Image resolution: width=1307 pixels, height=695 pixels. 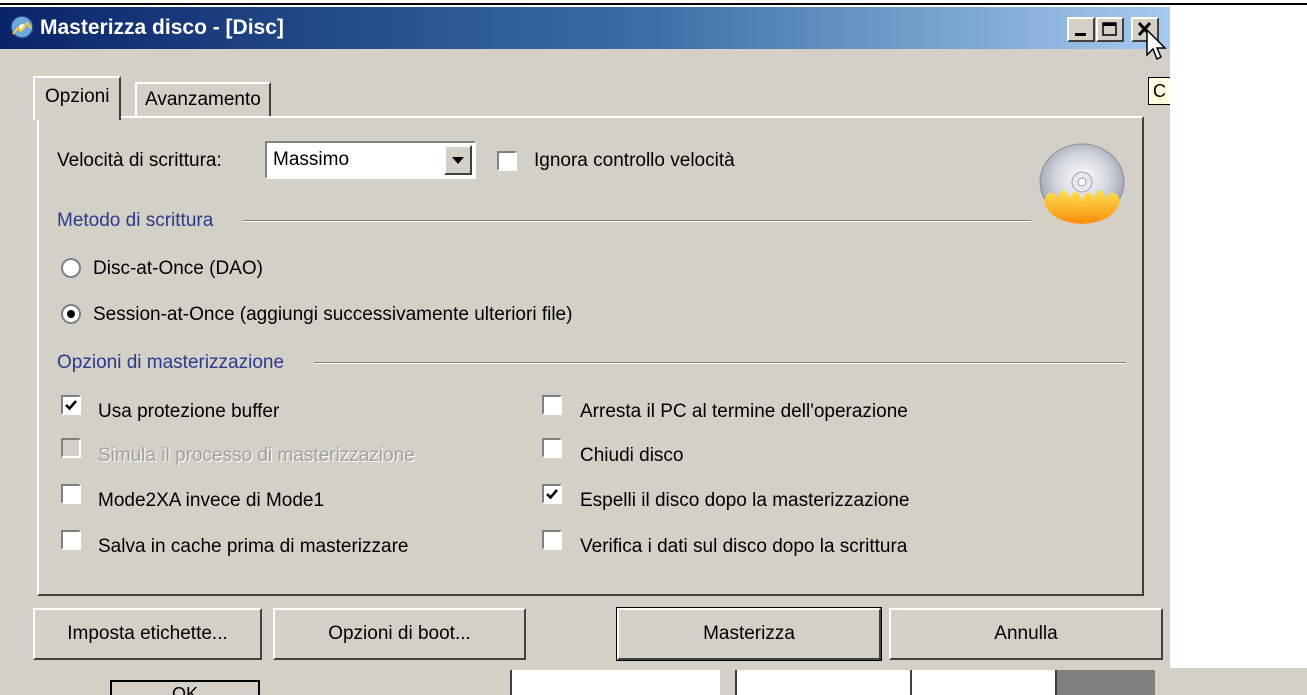 I want to click on window-title: Masterizza disco - [Disc], so click(x=162, y=27).